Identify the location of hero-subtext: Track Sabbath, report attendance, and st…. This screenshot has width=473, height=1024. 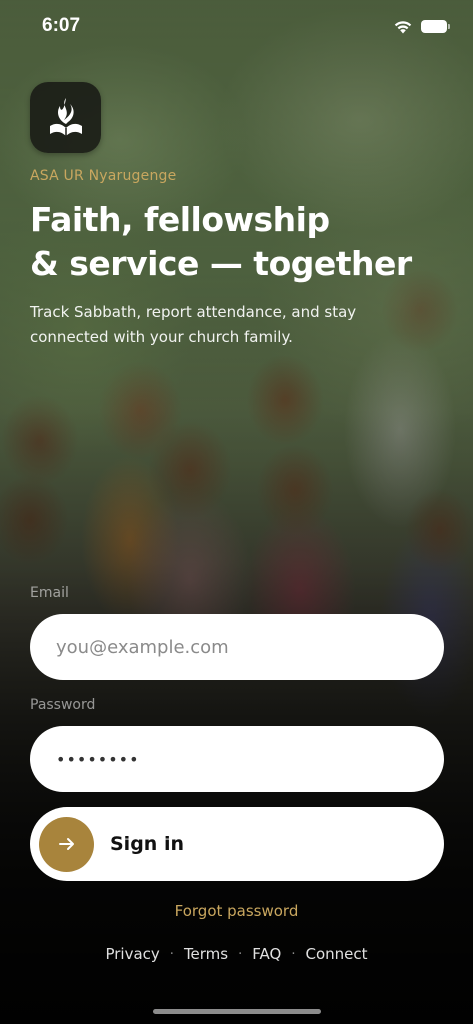
(193, 324).